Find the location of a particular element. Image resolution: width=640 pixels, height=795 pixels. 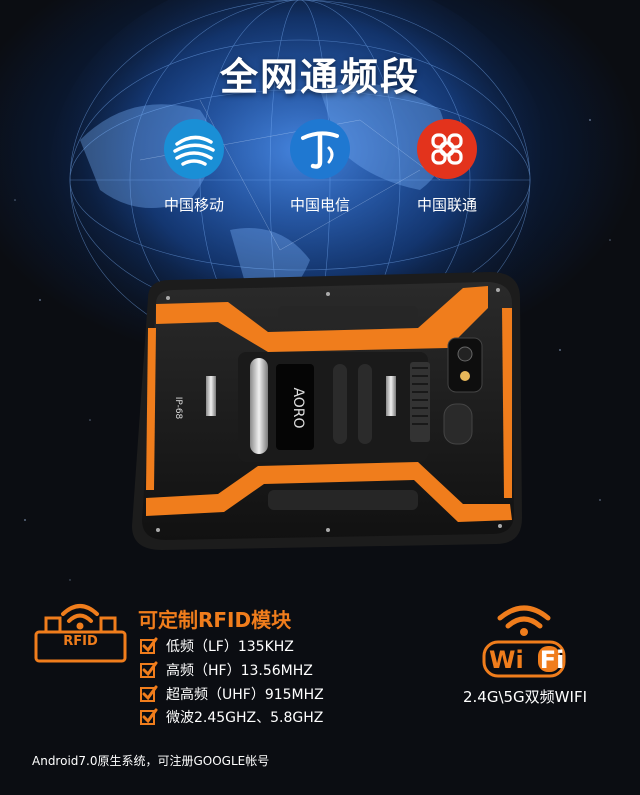

carrier-china-mobile: 中国移动 is located at coordinates (194, 166).